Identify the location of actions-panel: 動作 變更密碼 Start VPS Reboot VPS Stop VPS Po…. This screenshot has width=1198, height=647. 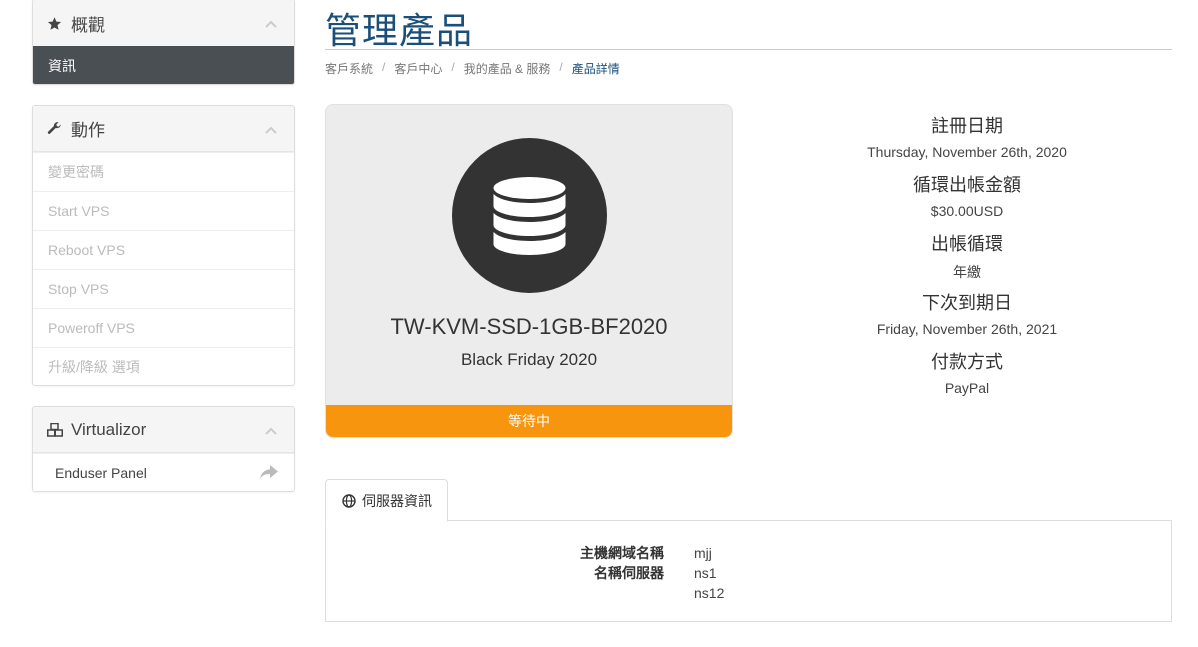
(163, 245).